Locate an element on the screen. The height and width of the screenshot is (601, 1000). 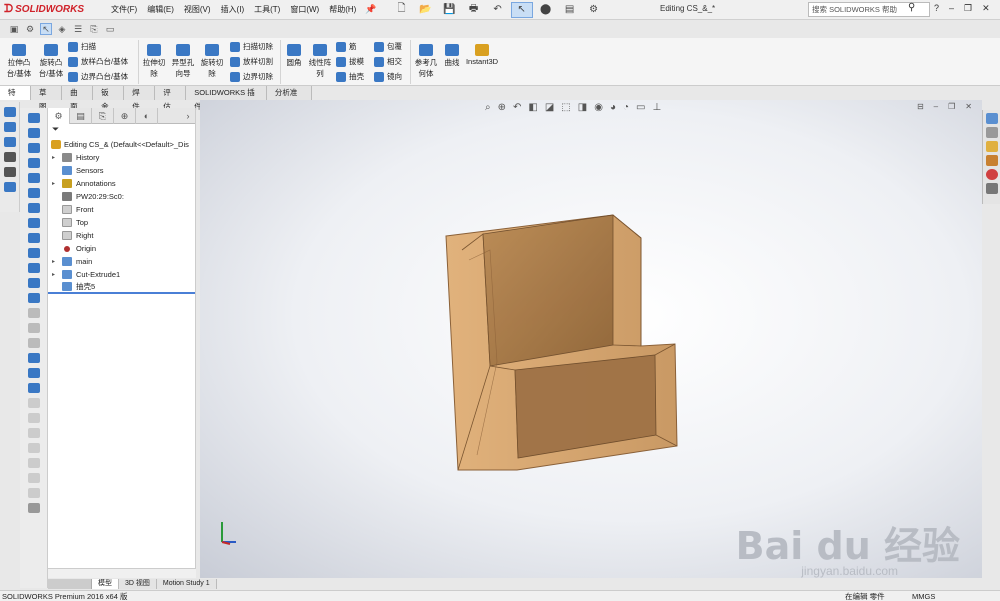
tab-model: 模型 is located at coordinates (105, 584).